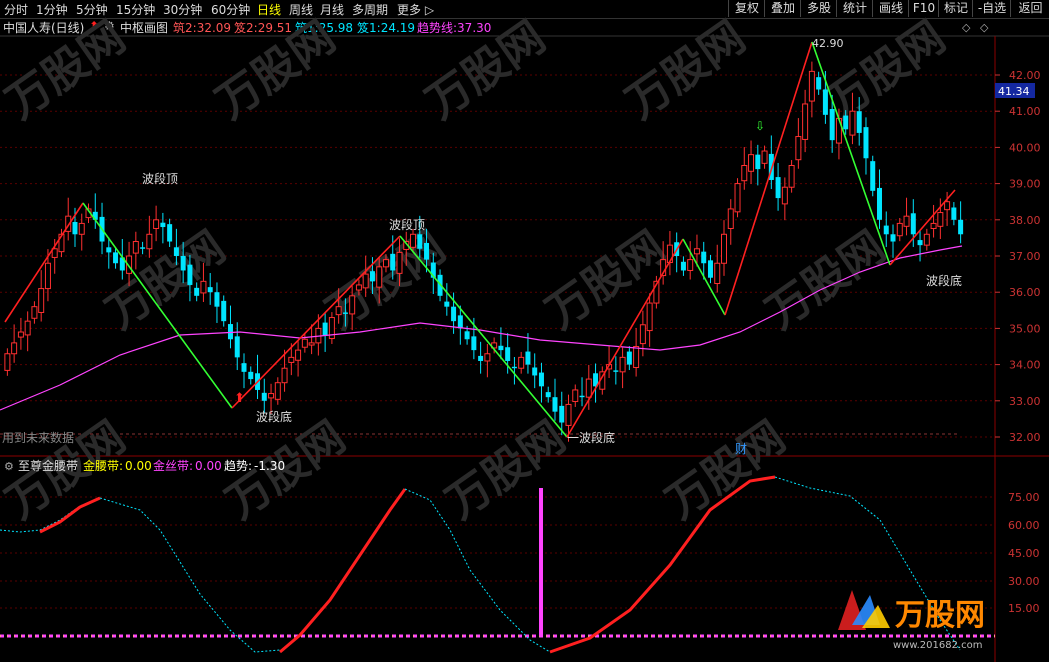 The image size is (1049, 662). What do you see at coordinates (1024, 608) in the screenshot?
I see `lower-tick-15: 15.00` at bounding box center [1024, 608].